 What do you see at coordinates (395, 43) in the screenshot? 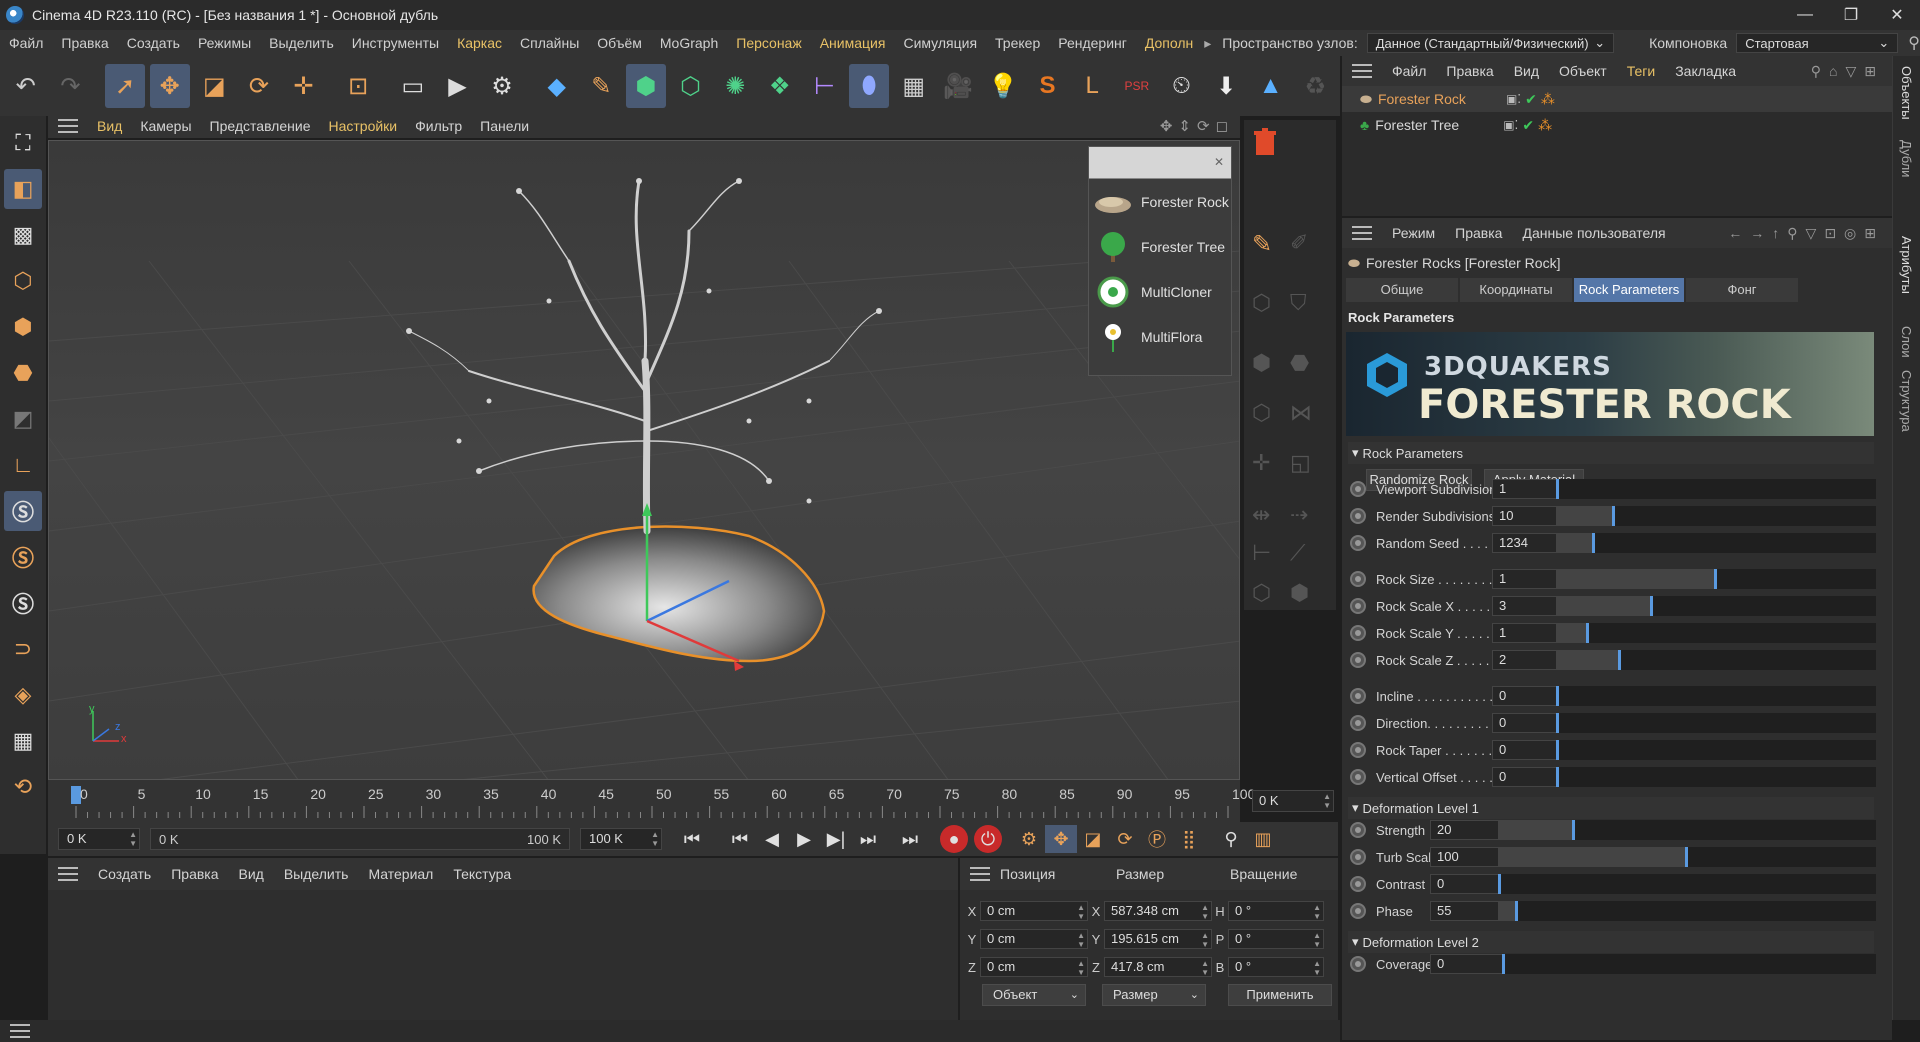
I see `menu-tools: Инструменты` at bounding box center [395, 43].